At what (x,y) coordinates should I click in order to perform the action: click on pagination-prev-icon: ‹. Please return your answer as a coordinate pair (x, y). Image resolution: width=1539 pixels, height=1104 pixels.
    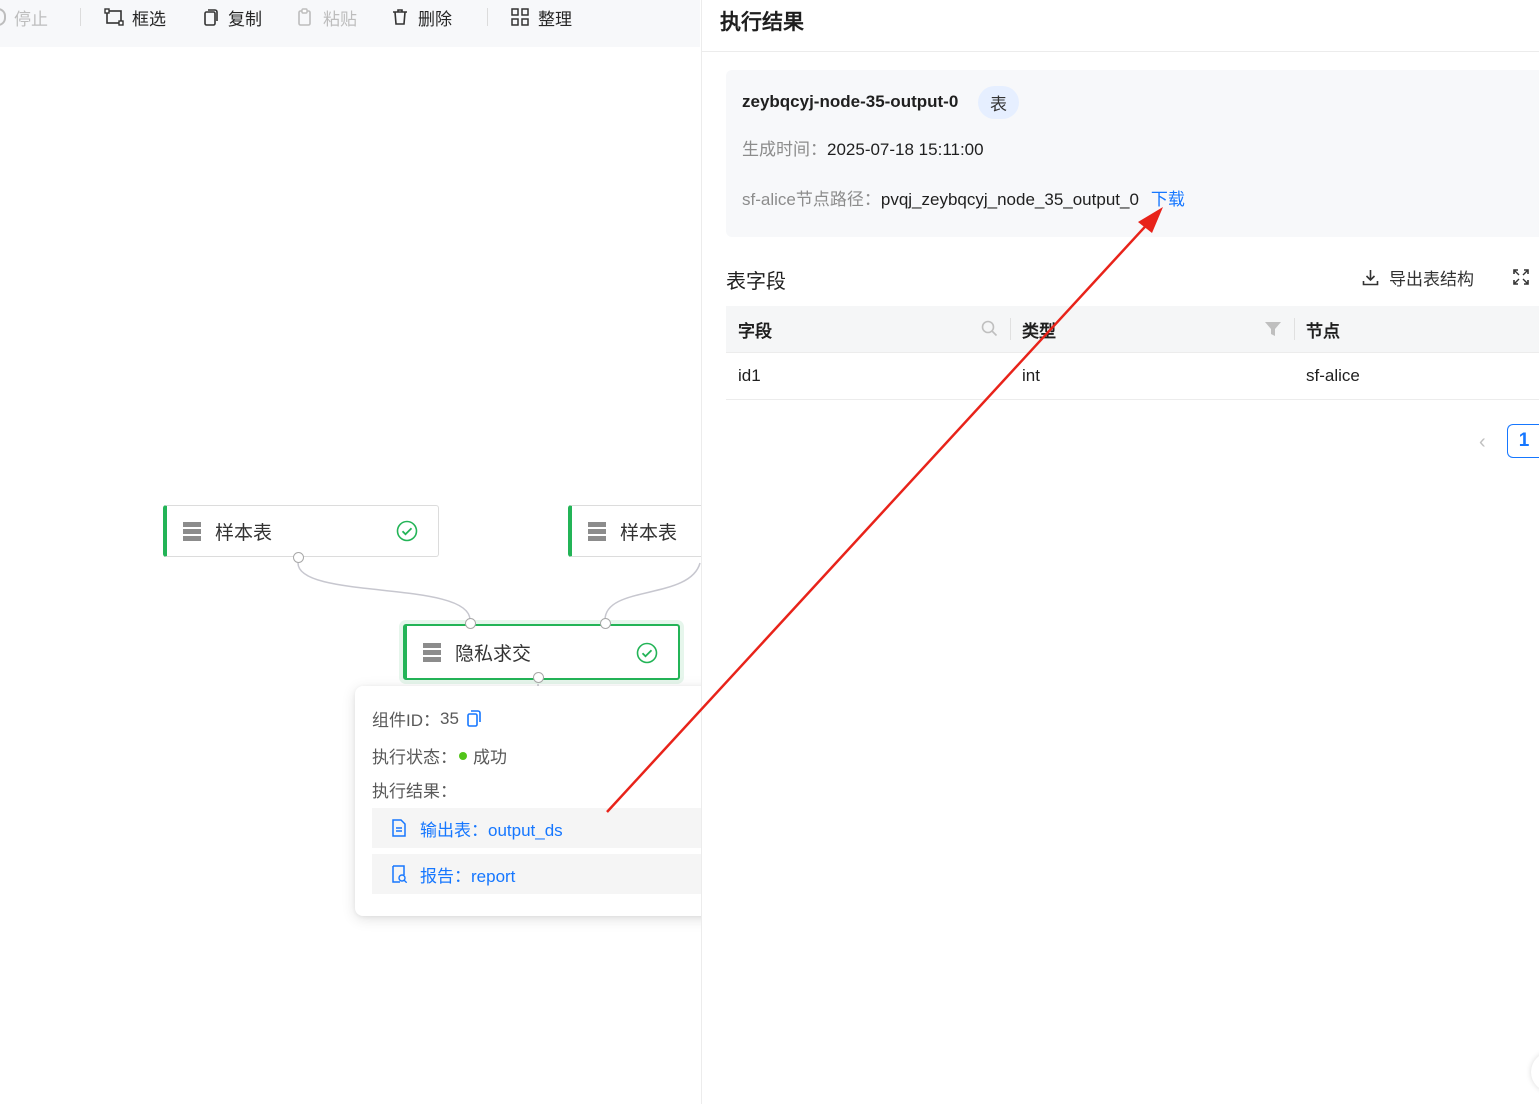
    Looking at the image, I should click on (1482, 442).